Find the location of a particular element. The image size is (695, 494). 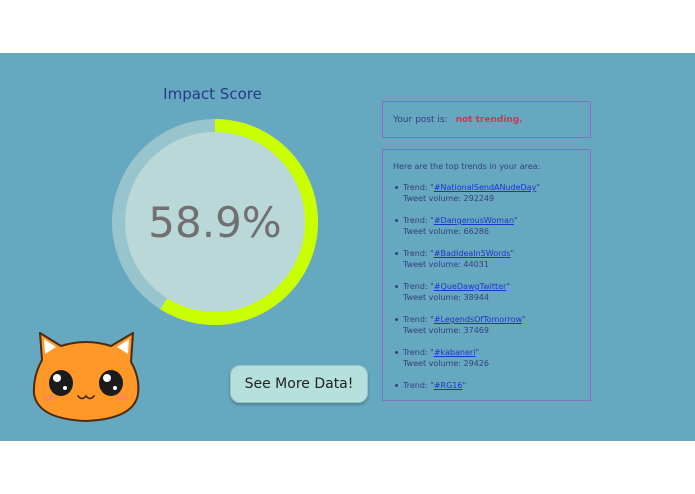

volume-value: 292249 is located at coordinates (479, 198).